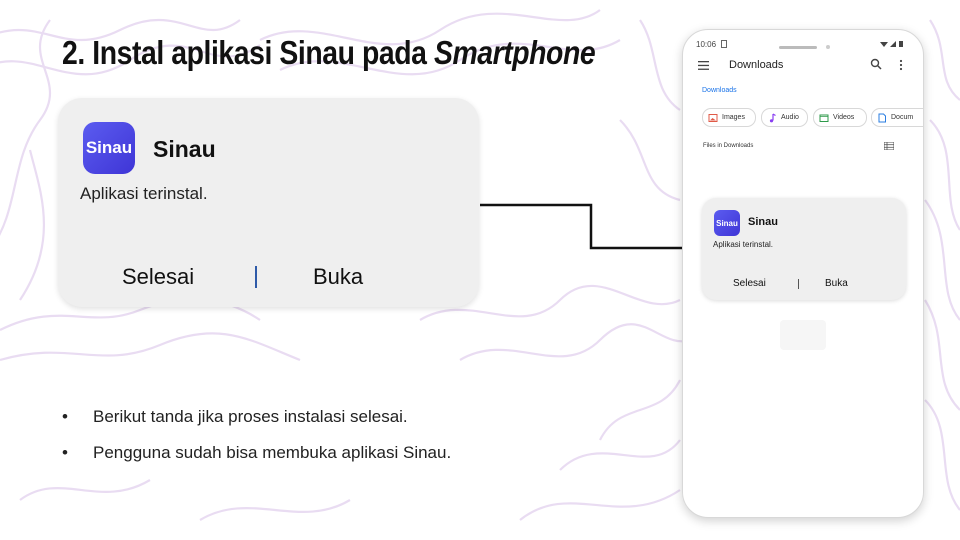 This screenshot has height=540, width=960. Describe the element at coordinates (790, 117) in the screenshot. I see `chip-label: Audio` at that location.